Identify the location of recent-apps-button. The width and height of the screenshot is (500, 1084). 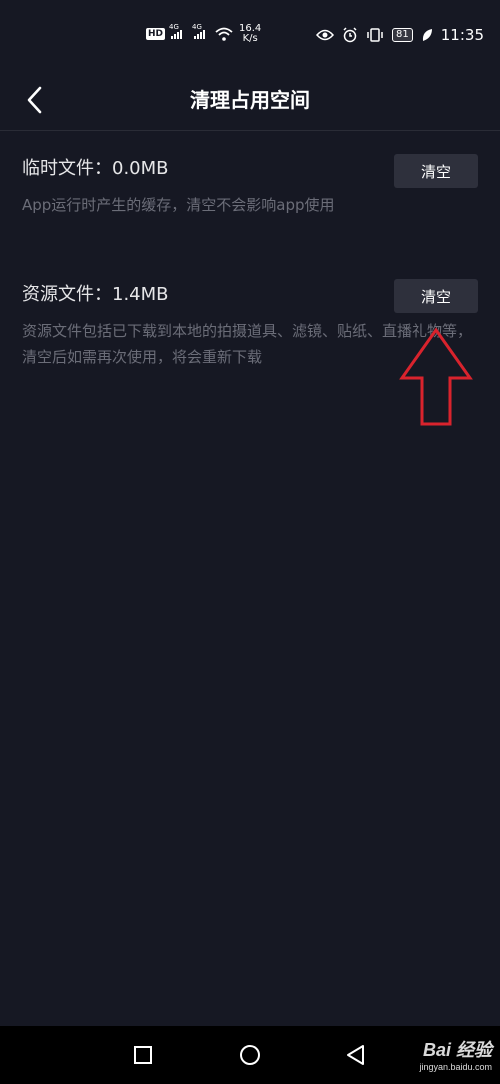
(143, 1055).